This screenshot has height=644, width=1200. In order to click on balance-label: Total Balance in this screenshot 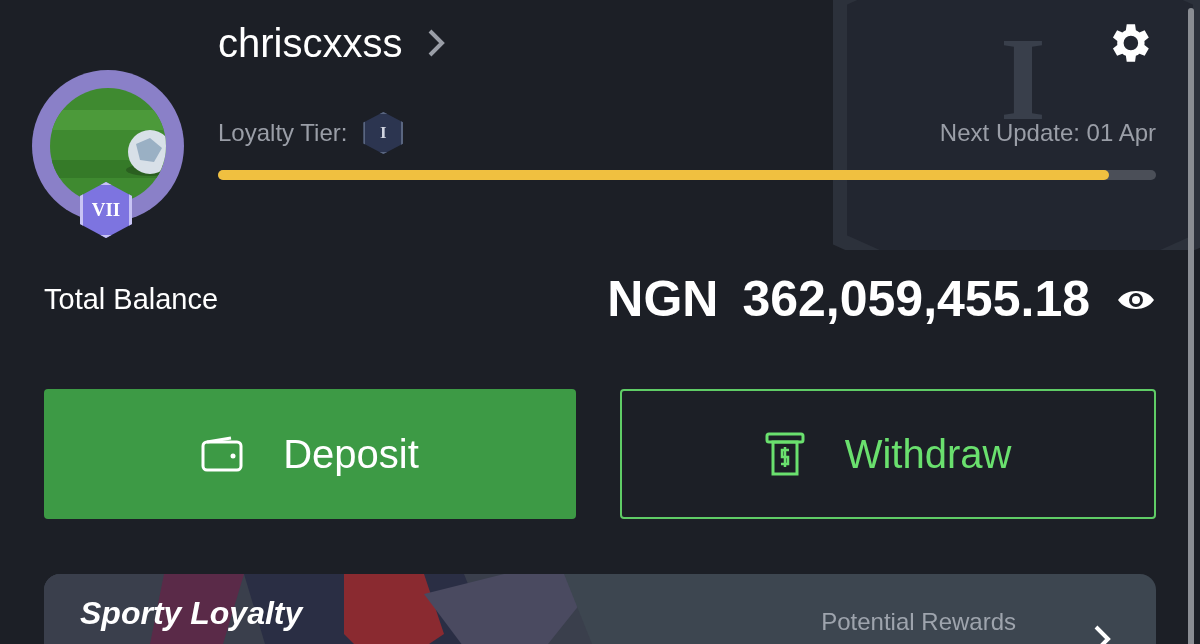, I will do `click(131, 299)`.